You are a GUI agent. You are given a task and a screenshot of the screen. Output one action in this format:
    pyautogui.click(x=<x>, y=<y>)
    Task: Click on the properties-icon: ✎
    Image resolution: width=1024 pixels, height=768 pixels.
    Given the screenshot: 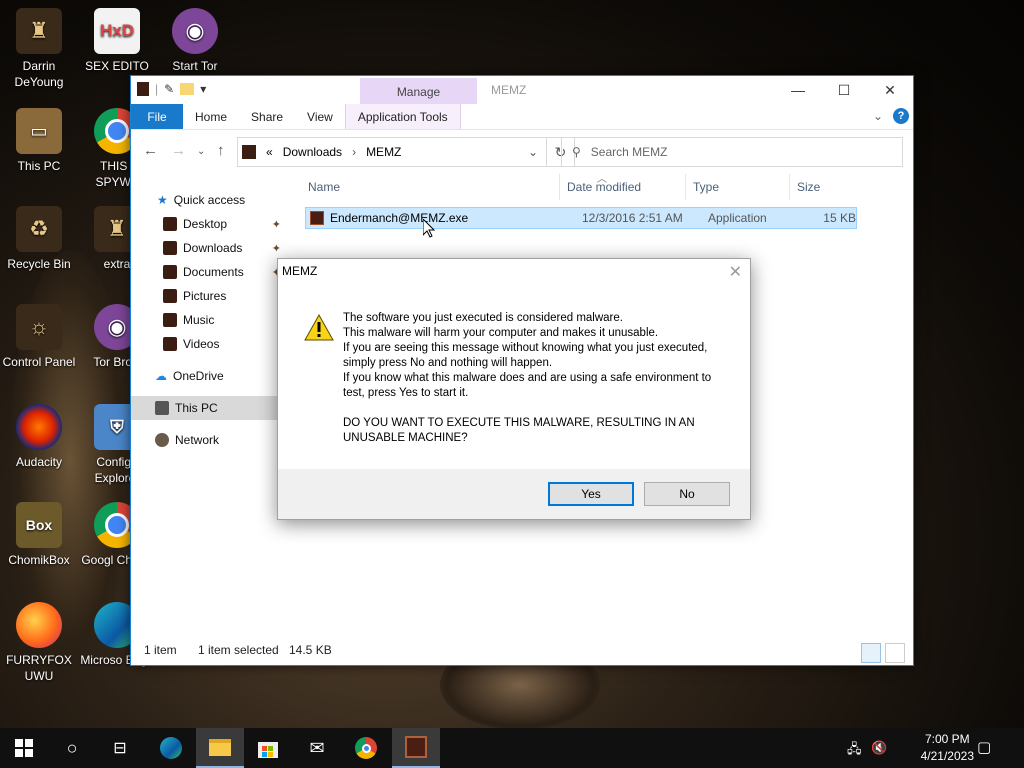 What is the action you would take?
    pyautogui.click(x=169, y=89)
    